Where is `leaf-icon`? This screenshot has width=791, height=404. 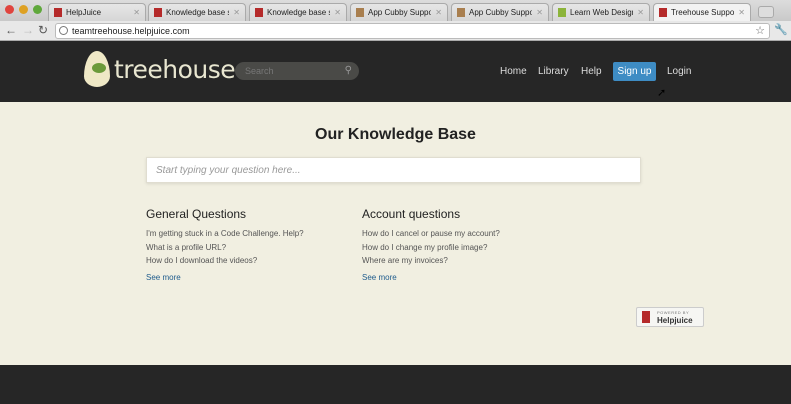
leaf-icon is located at coordinates (97, 69).